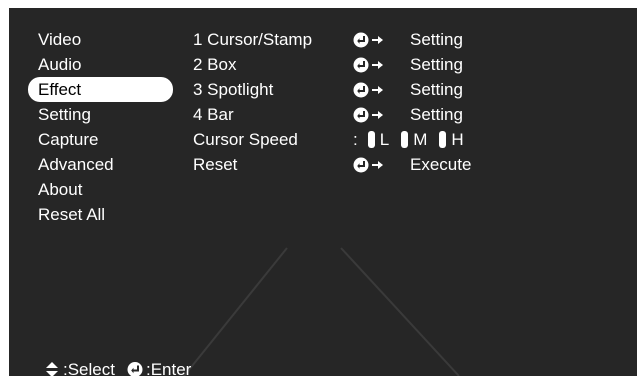 The image size is (637, 376). What do you see at coordinates (215, 164) in the screenshot?
I see `submenu-label: Reset` at bounding box center [215, 164].